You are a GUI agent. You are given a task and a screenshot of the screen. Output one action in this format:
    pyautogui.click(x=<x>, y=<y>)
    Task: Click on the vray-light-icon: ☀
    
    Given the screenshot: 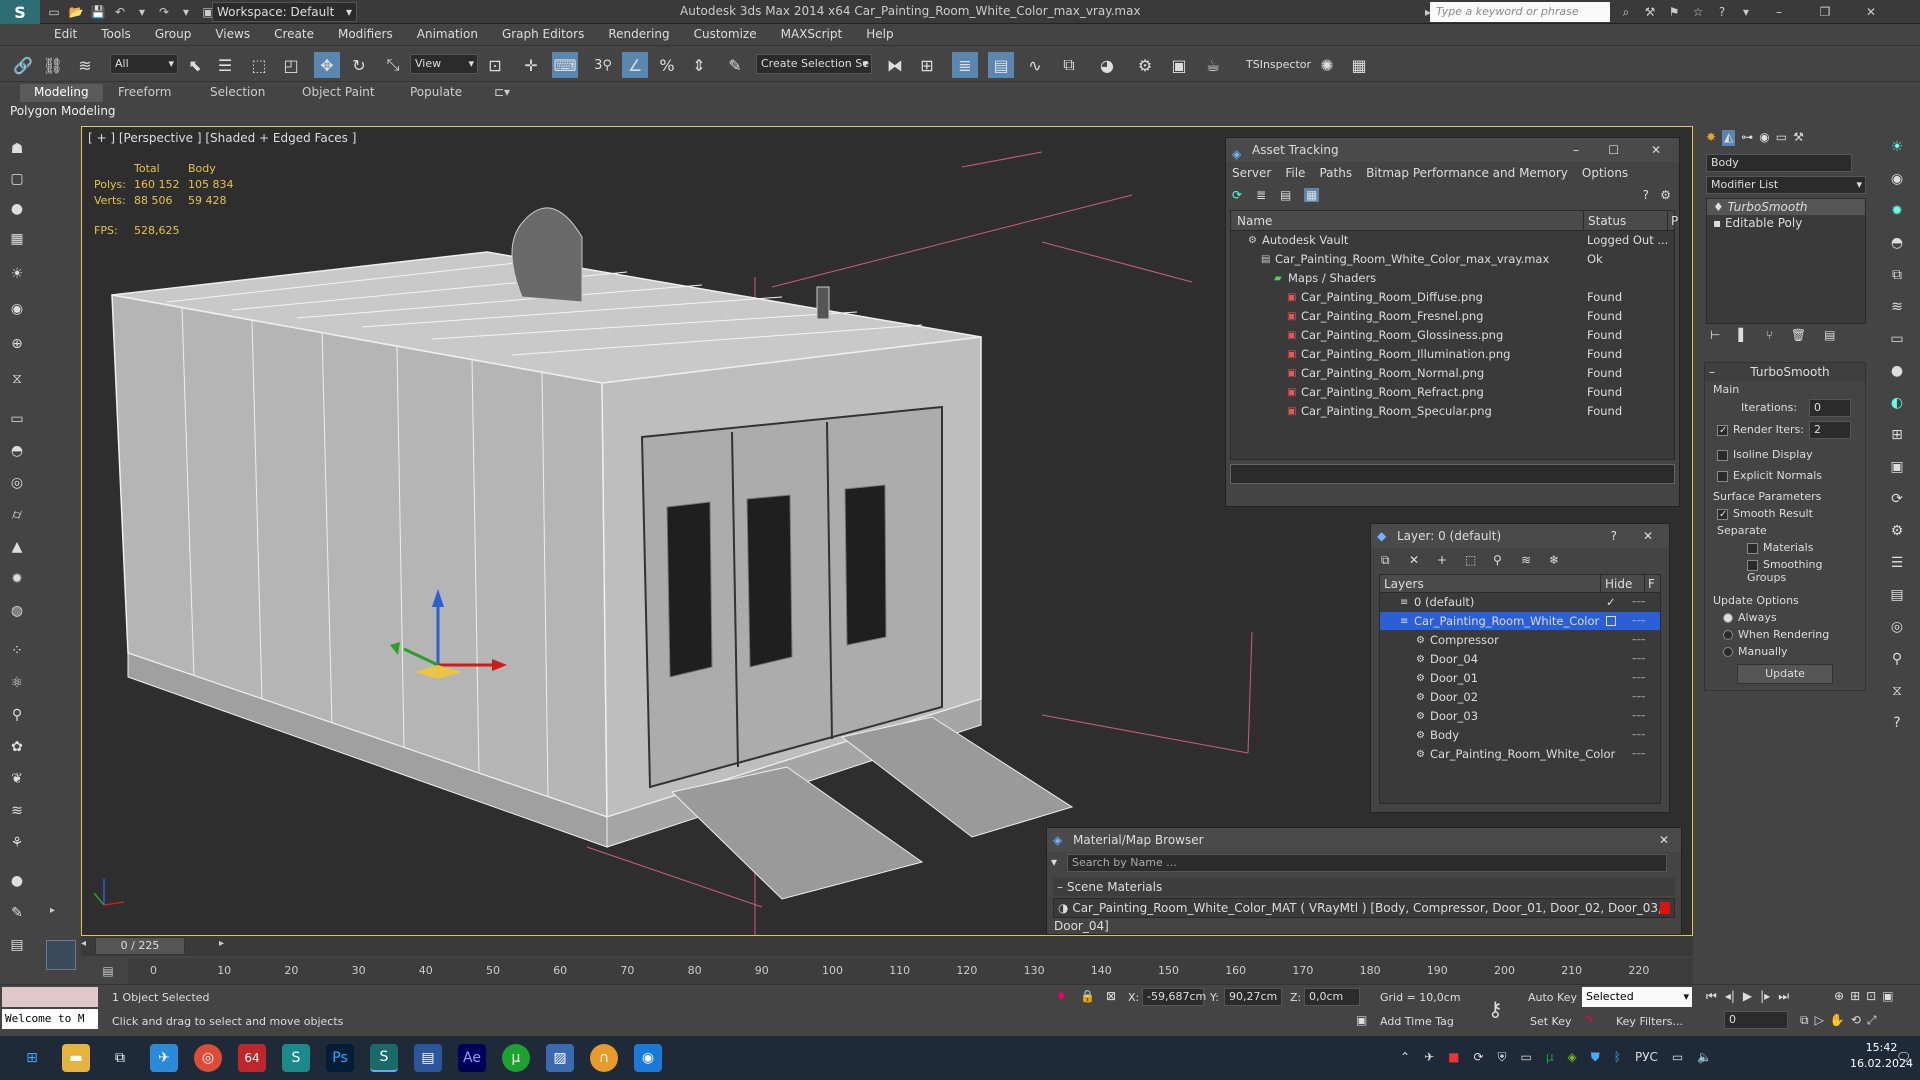 What is the action you would take?
    pyautogui.click(x=1897, y=147)
    